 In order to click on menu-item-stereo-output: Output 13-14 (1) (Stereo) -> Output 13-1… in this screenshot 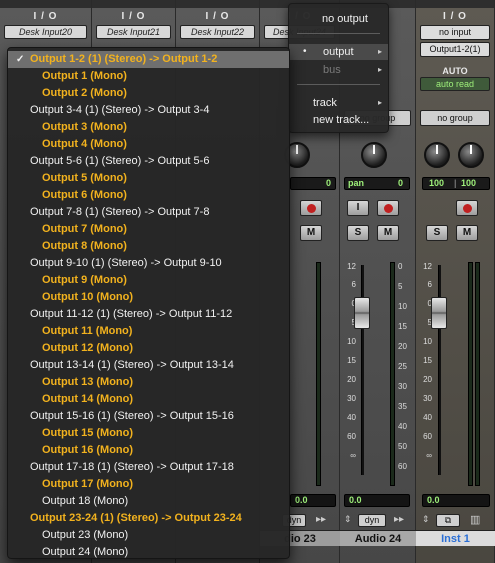, I will do `click(148, 365)`.